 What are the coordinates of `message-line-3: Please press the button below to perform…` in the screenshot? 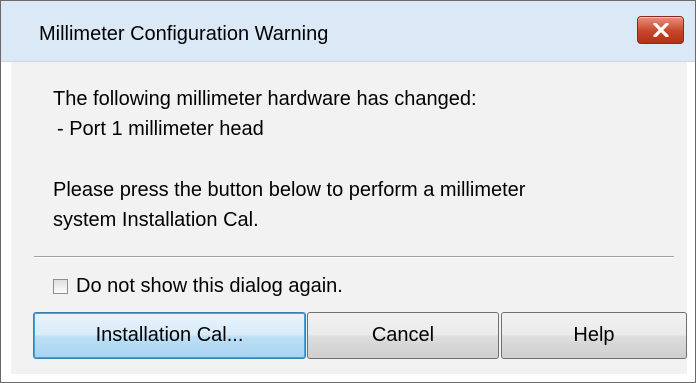 It's located at (289, 190).